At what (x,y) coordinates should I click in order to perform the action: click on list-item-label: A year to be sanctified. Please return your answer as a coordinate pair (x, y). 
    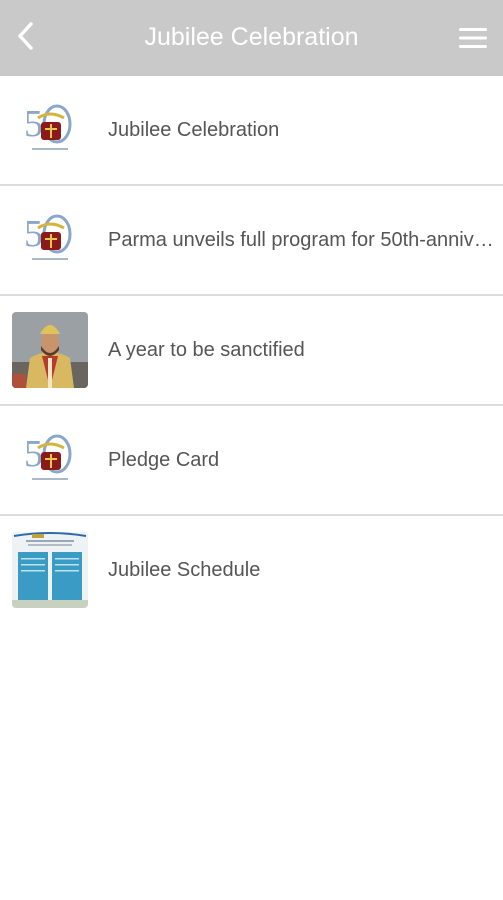
    Looking at the image, I should click on (206, 350).